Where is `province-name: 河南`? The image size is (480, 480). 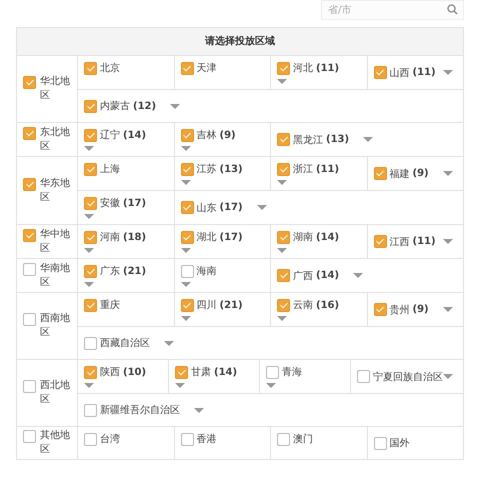
province-name: 河南 is located at coordinates (110, 237).